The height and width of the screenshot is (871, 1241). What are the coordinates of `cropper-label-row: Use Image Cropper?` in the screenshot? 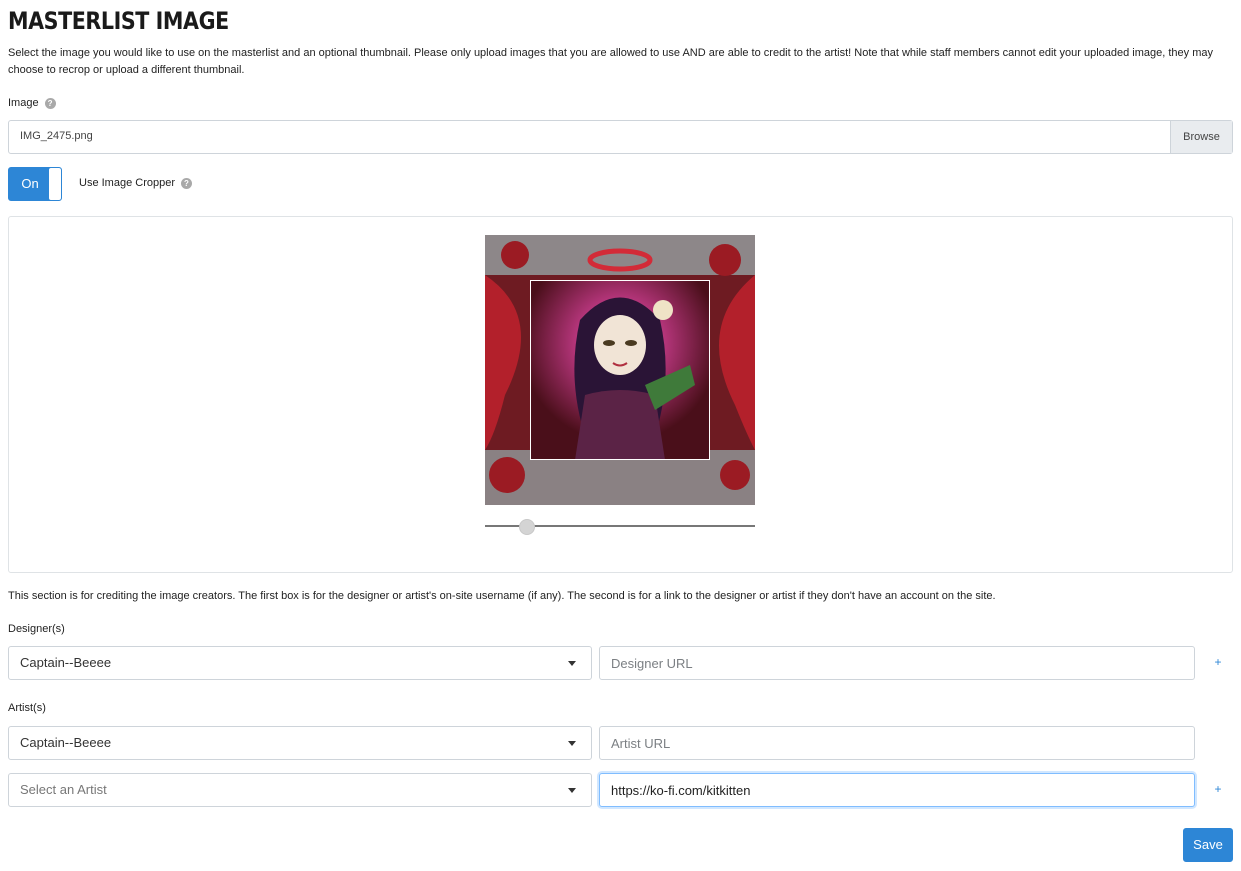 It's located at (135, 183).